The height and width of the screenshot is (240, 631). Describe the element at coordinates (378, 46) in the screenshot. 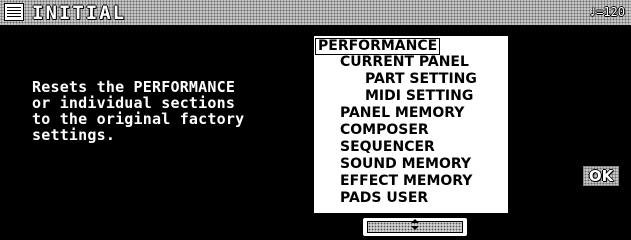

I see `list-item-performance: PERFORMANCE` at that location.